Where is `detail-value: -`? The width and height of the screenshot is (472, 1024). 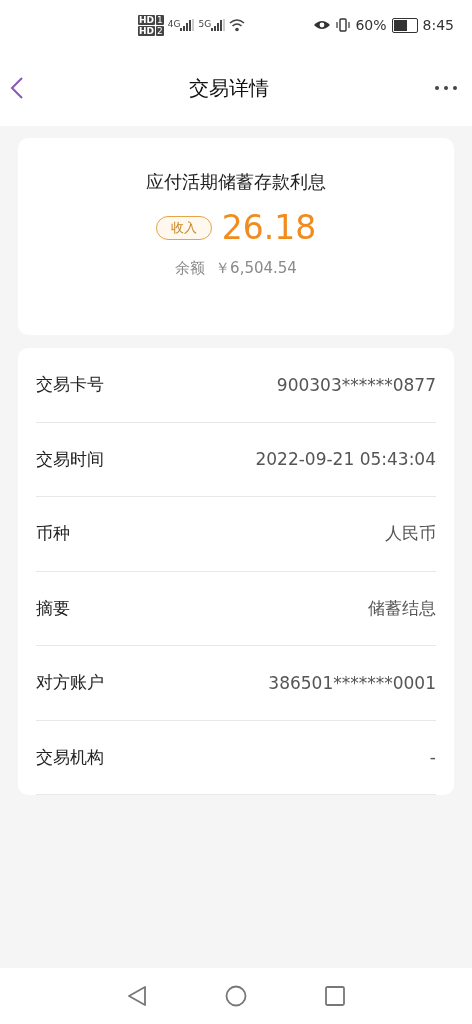 detail-value: - is located at coordinates (432, 757).